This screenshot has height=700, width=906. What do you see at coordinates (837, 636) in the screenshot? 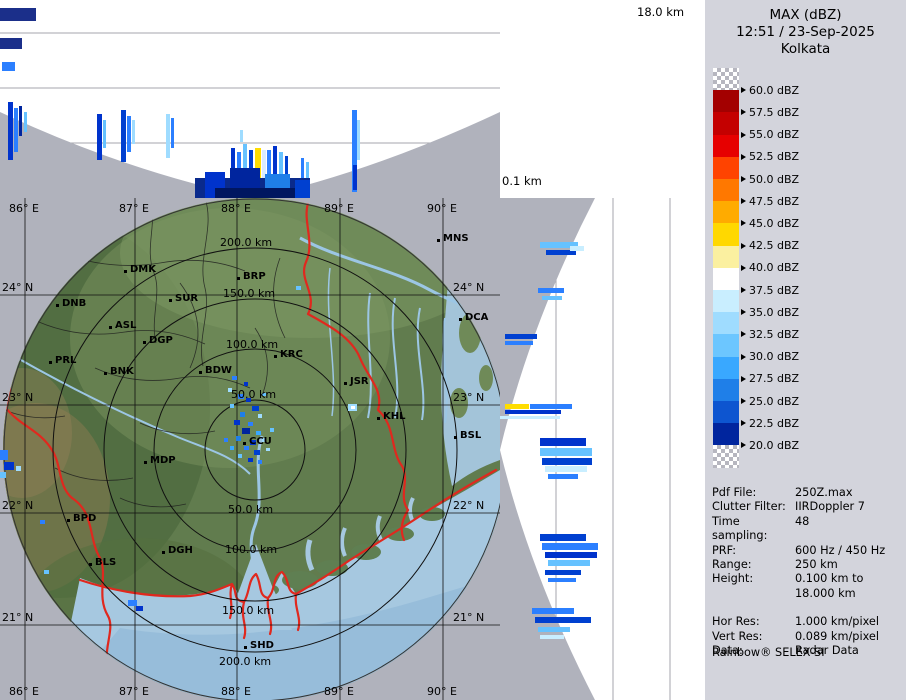
I see `info-value: 0.089 km/pixel` at bounding box center [837, 636].